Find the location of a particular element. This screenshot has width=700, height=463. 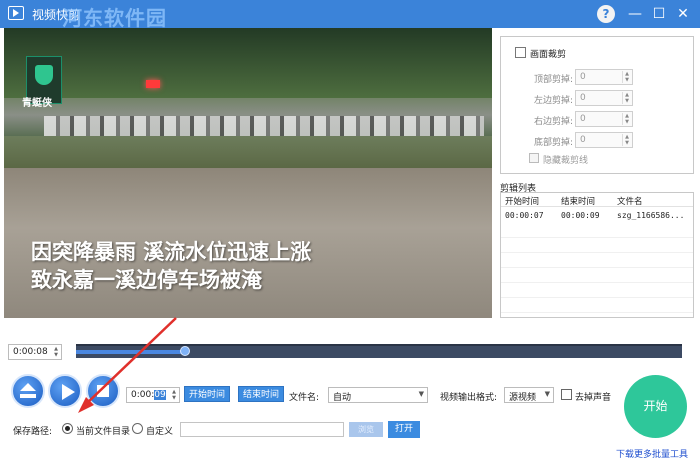

save-path-input is located at coordinates (262, 429).